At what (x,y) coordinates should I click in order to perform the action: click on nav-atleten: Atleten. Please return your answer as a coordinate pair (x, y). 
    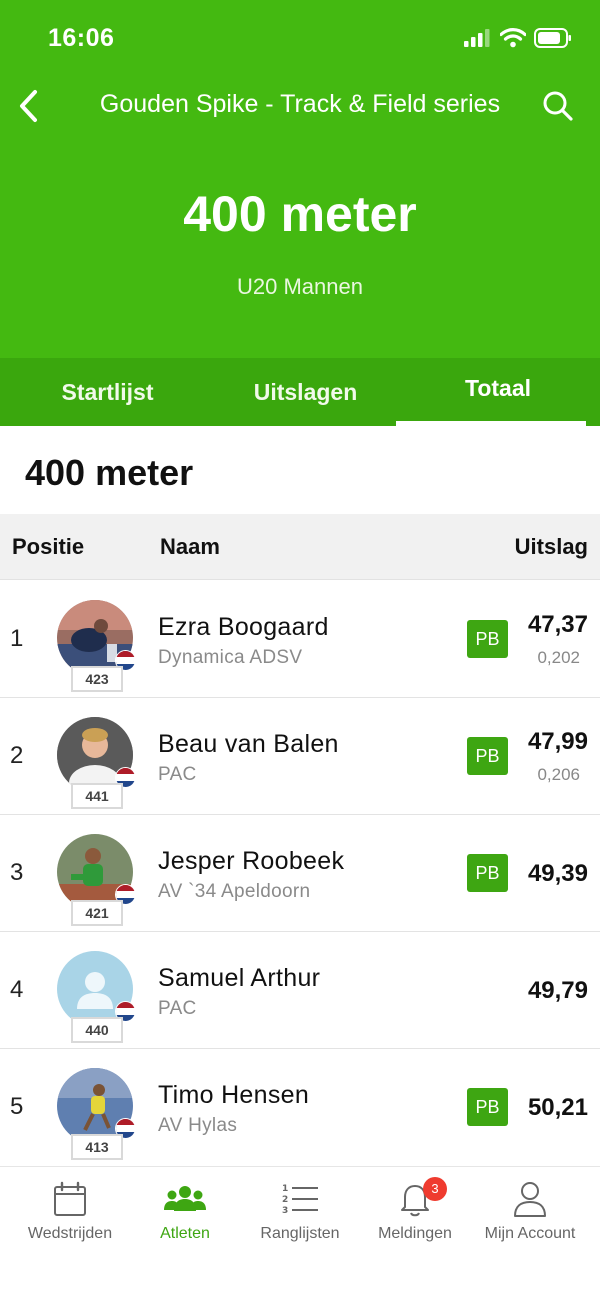
    Looking at the image, I should click on (185, 1212).